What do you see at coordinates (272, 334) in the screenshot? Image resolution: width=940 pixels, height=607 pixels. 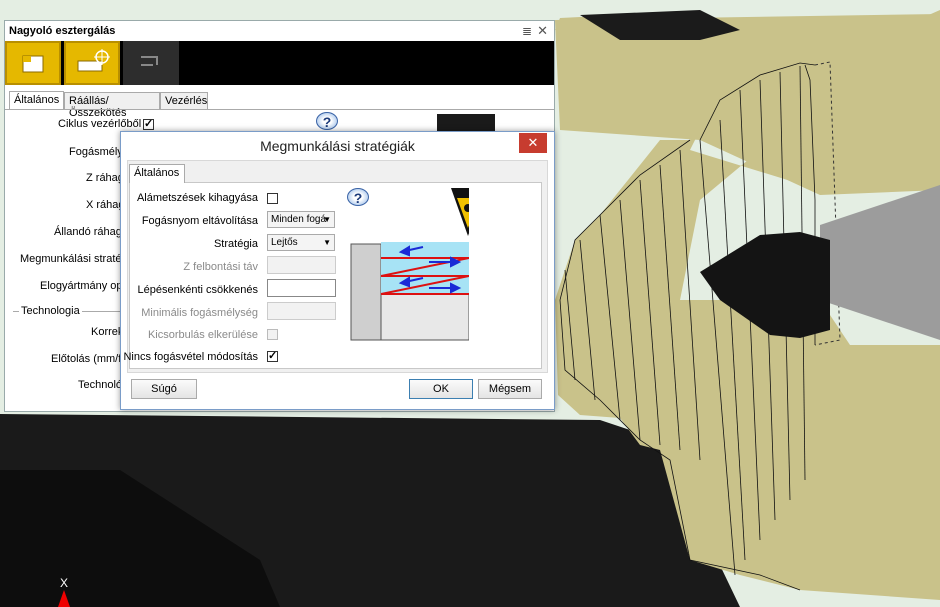 I see `kicsorbulas-checkbox` at bounding box center [272, 334].